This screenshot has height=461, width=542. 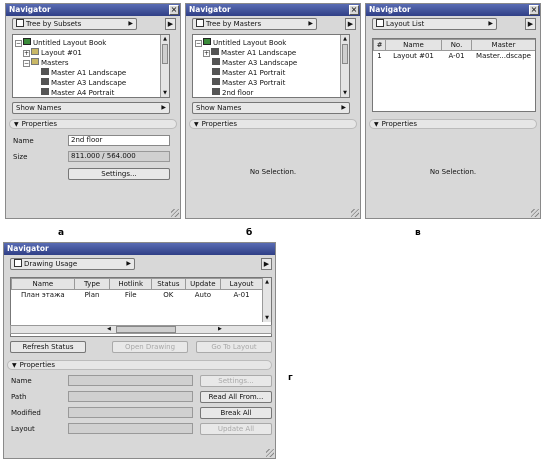 I want to click on cell-no: A-01, so click(x=456, y=55).